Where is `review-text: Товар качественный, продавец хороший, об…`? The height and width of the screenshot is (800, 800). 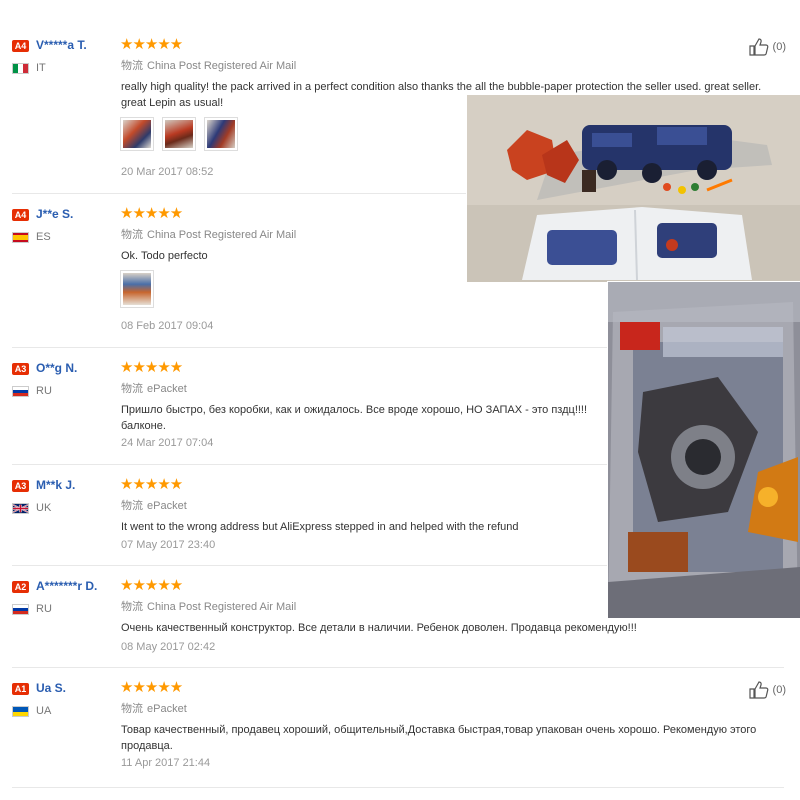
review-text: Товар качественный, продавец хороший, об… is located at coordinates (439, 738).